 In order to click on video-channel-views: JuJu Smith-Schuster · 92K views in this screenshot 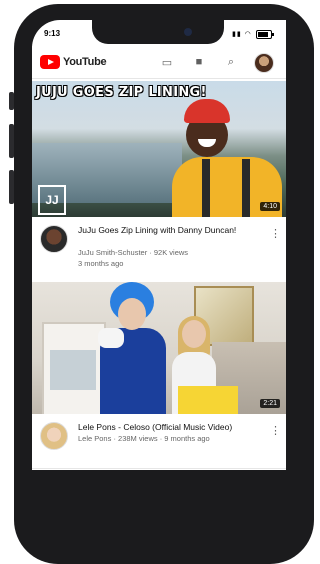, I will do `click(133, 252)`.